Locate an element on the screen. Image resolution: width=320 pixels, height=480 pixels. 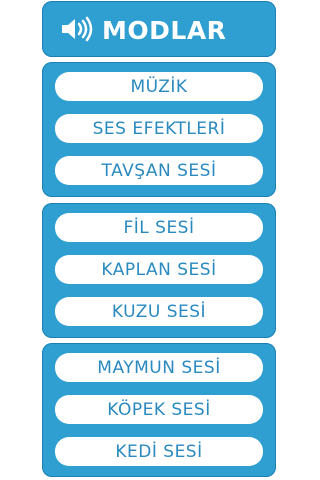
tiger-sound-button: KAPLAN SESİ is located at coordinates (159, 269).